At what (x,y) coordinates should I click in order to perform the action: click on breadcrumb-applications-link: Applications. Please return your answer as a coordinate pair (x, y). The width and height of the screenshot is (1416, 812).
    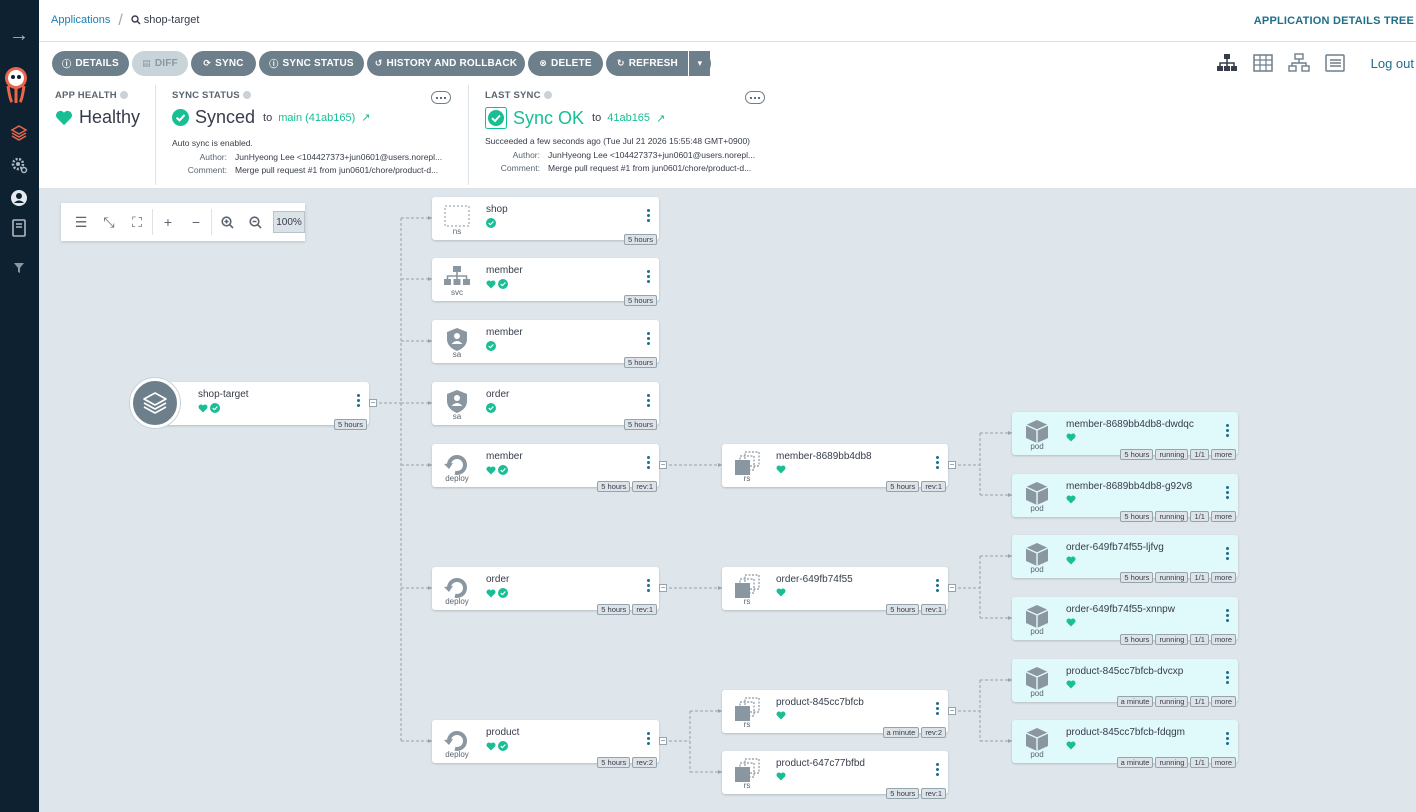
    Looking at the image, I should click on (80, 20).